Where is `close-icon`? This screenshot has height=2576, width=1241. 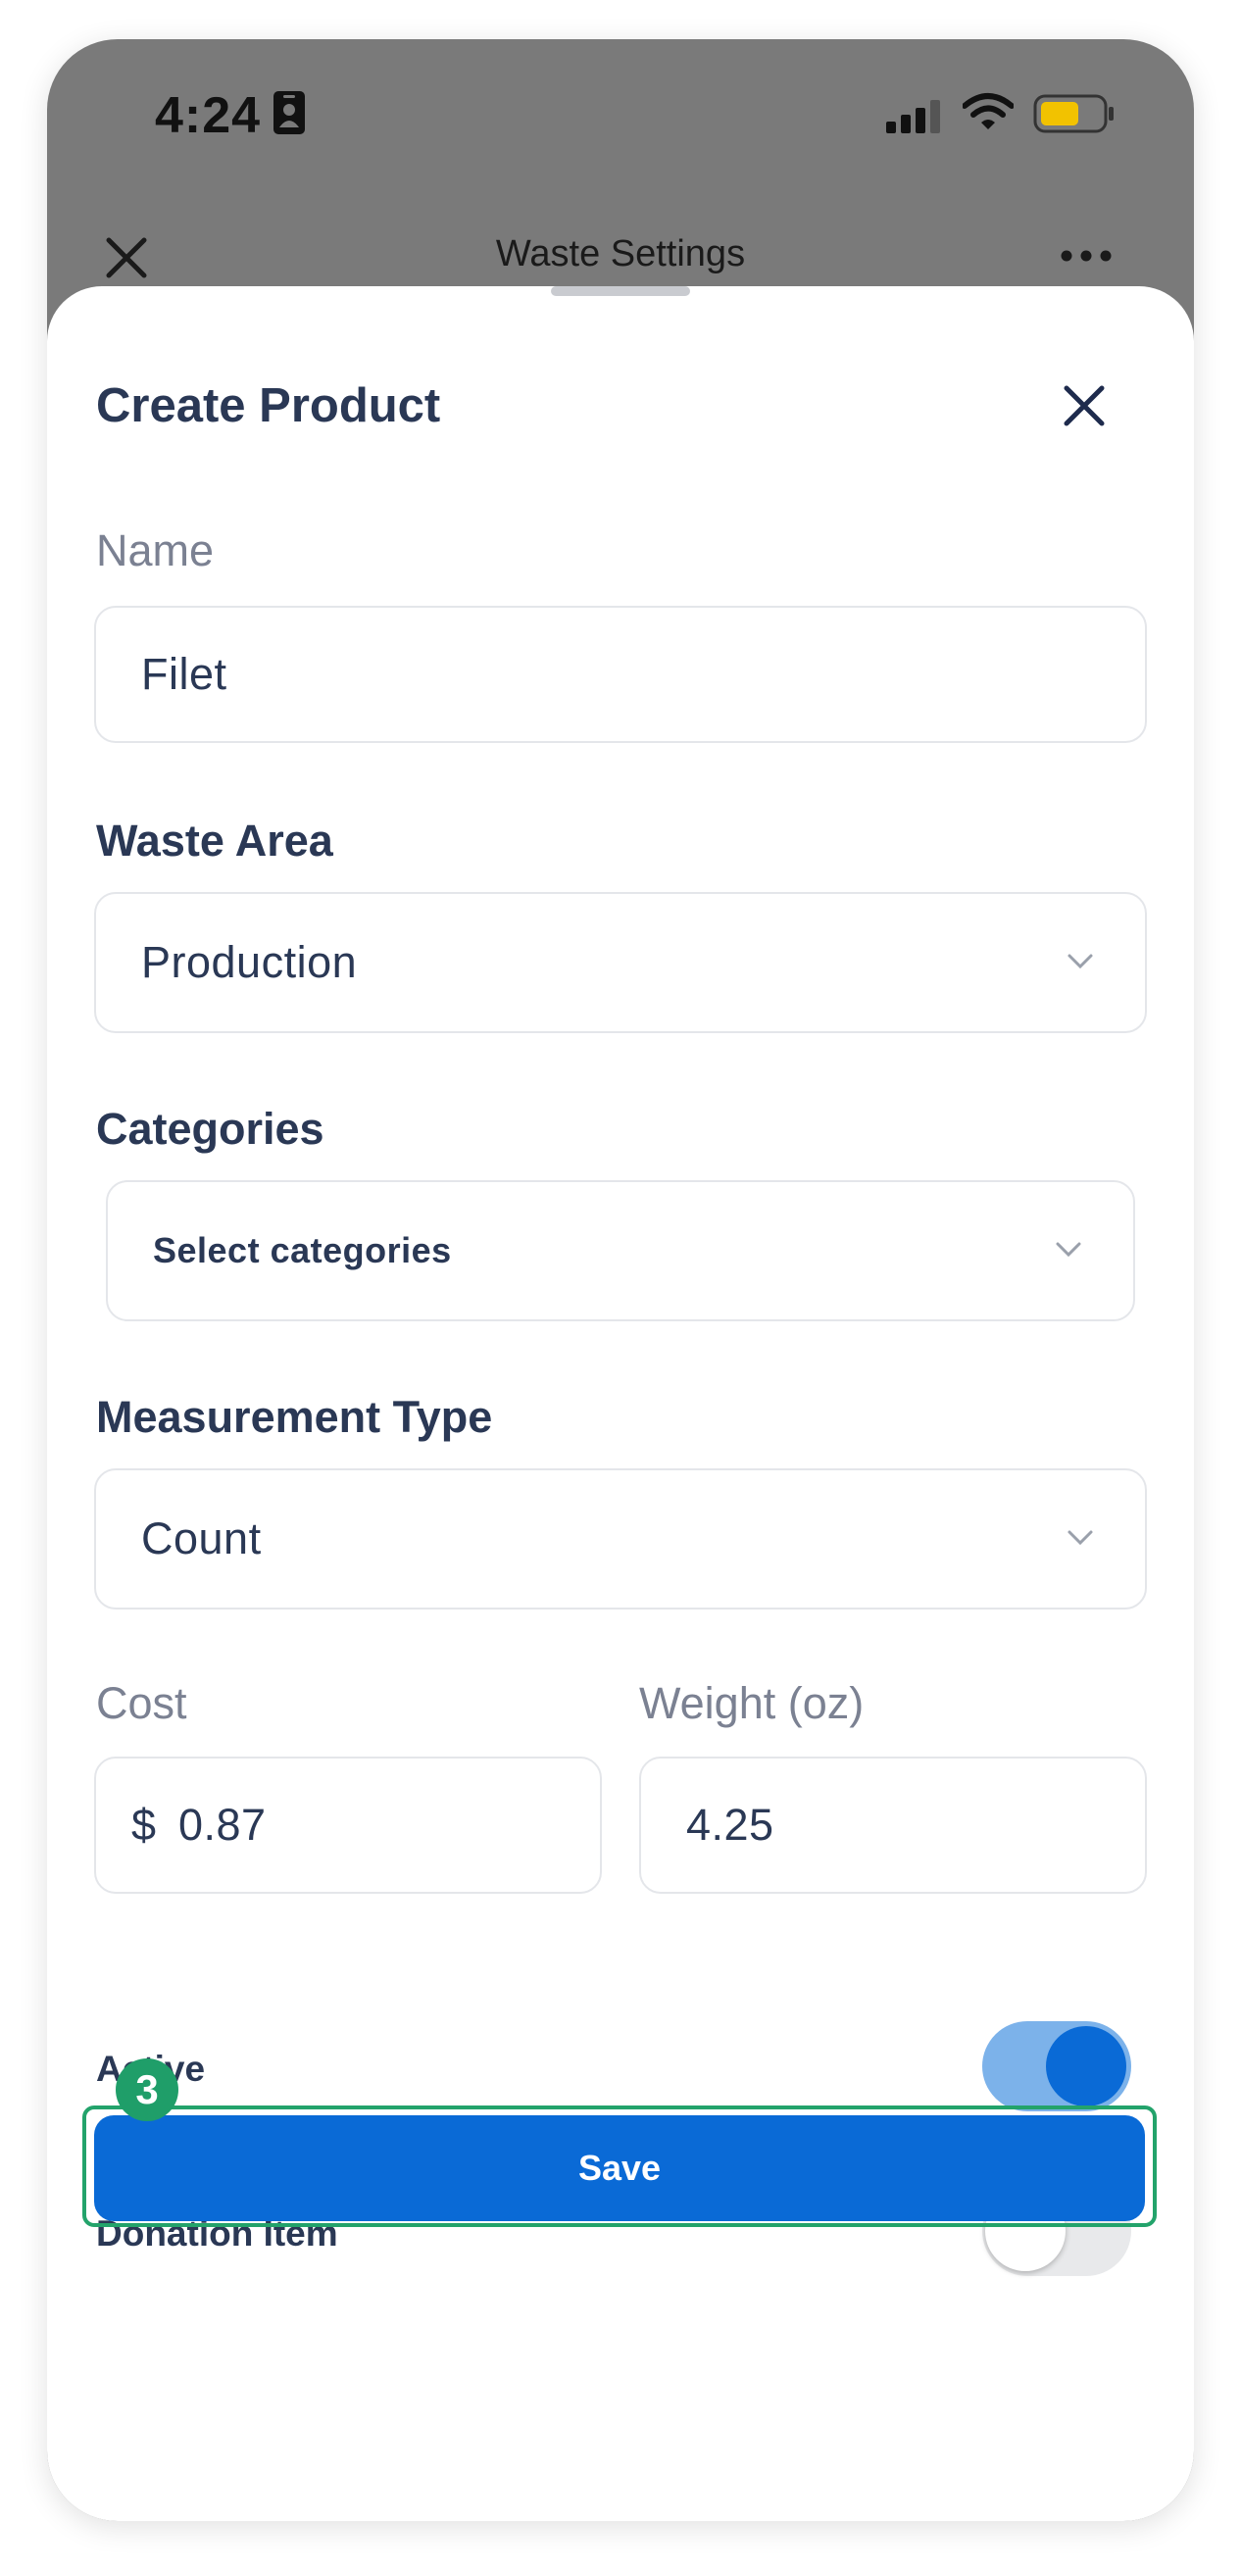
close-icon is located at coordinates (1084, 408).